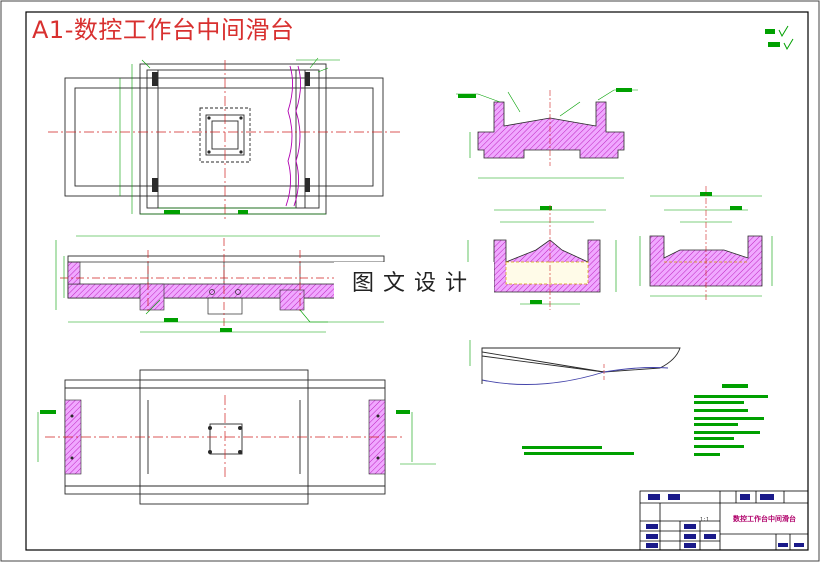  What do you see at coordinates (705, 520) in the screenshot?
I see `titleblock-scale: 1:1` at bounding box center [705, 520].